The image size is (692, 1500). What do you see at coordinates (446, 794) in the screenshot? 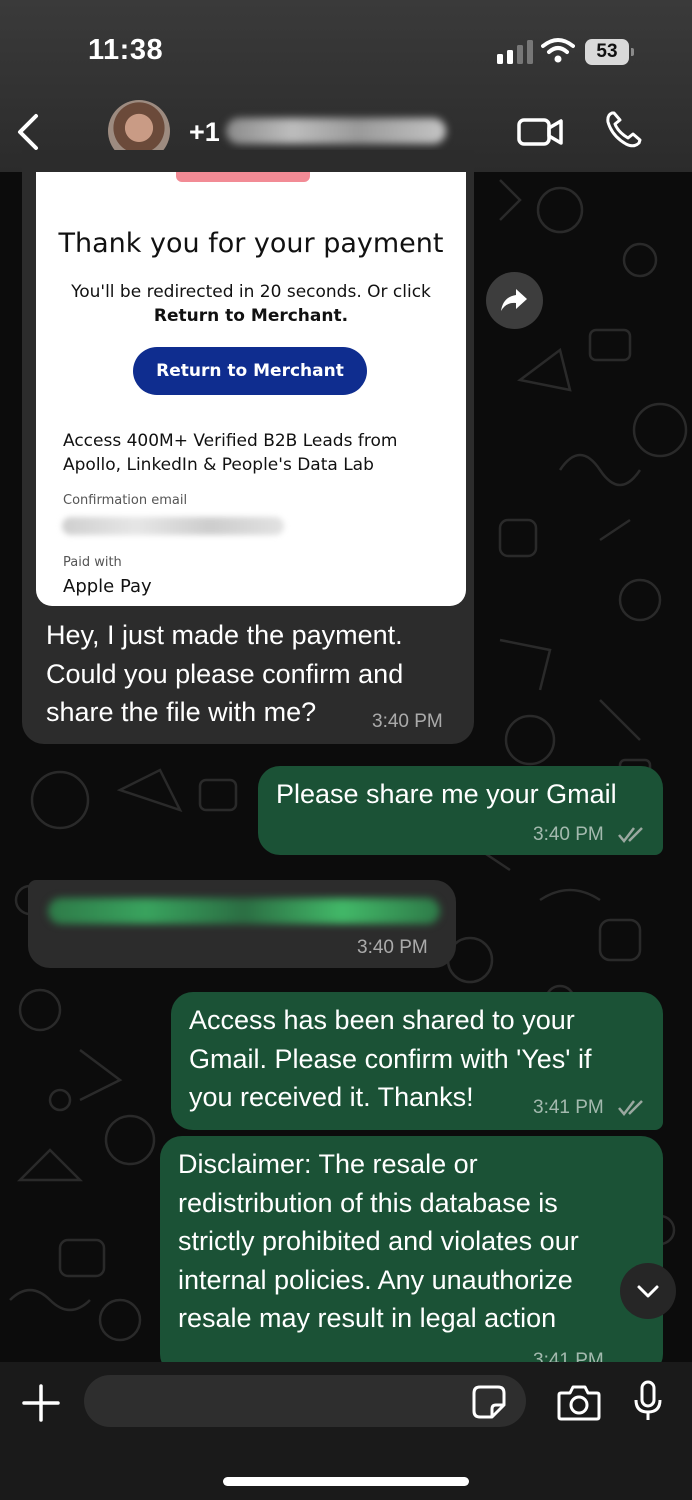
I see `message-text: Please share me your Gmail` at bounding box center [446, 794].